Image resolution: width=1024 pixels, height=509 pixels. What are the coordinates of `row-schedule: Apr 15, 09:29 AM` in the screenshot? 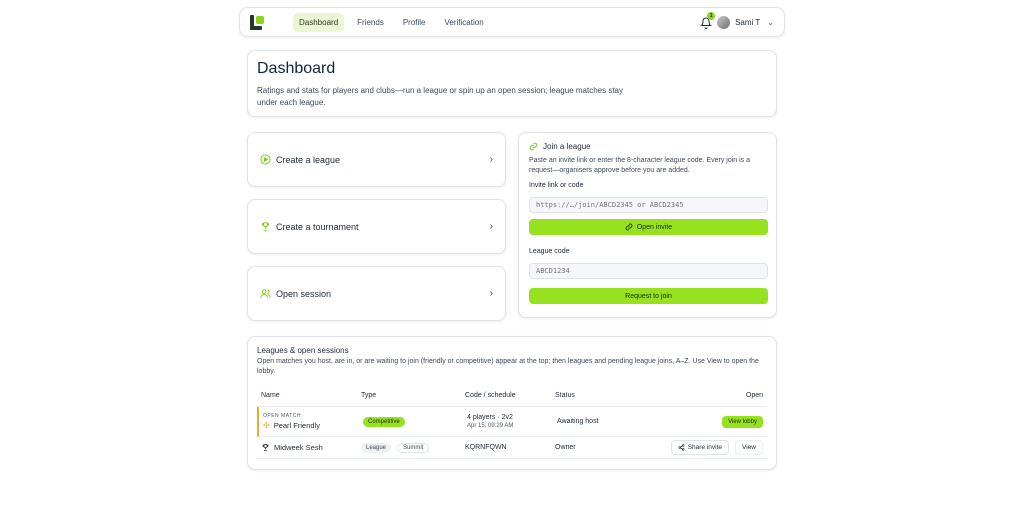 It's located at (490, 426).